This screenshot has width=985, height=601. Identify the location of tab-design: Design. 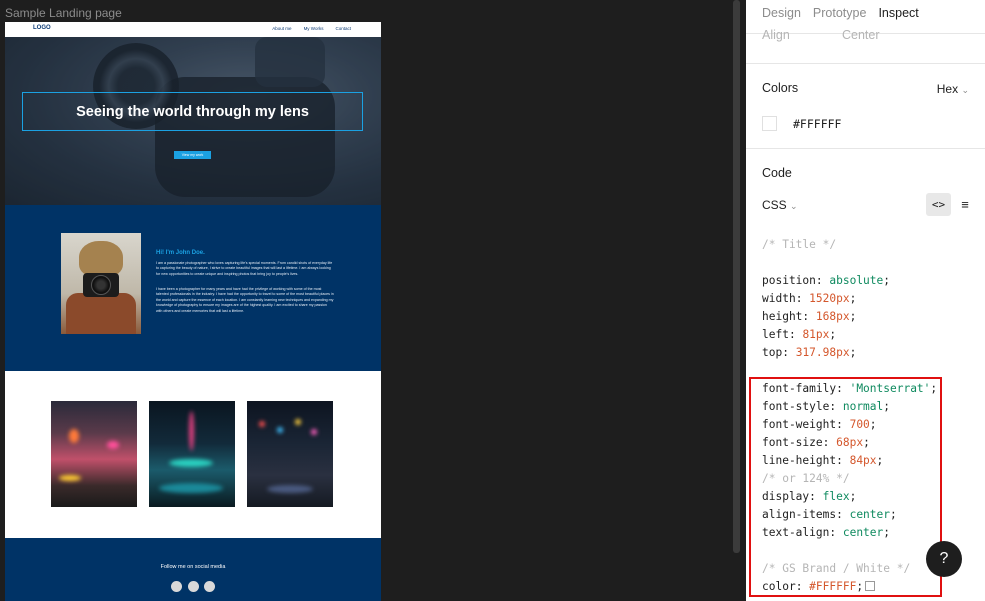
(781, 13).